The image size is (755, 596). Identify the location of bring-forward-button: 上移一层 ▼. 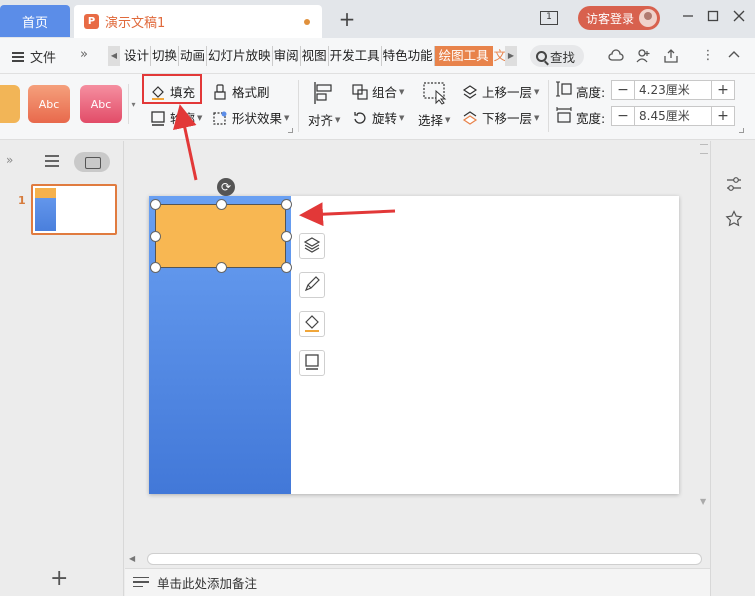
(500, 91).